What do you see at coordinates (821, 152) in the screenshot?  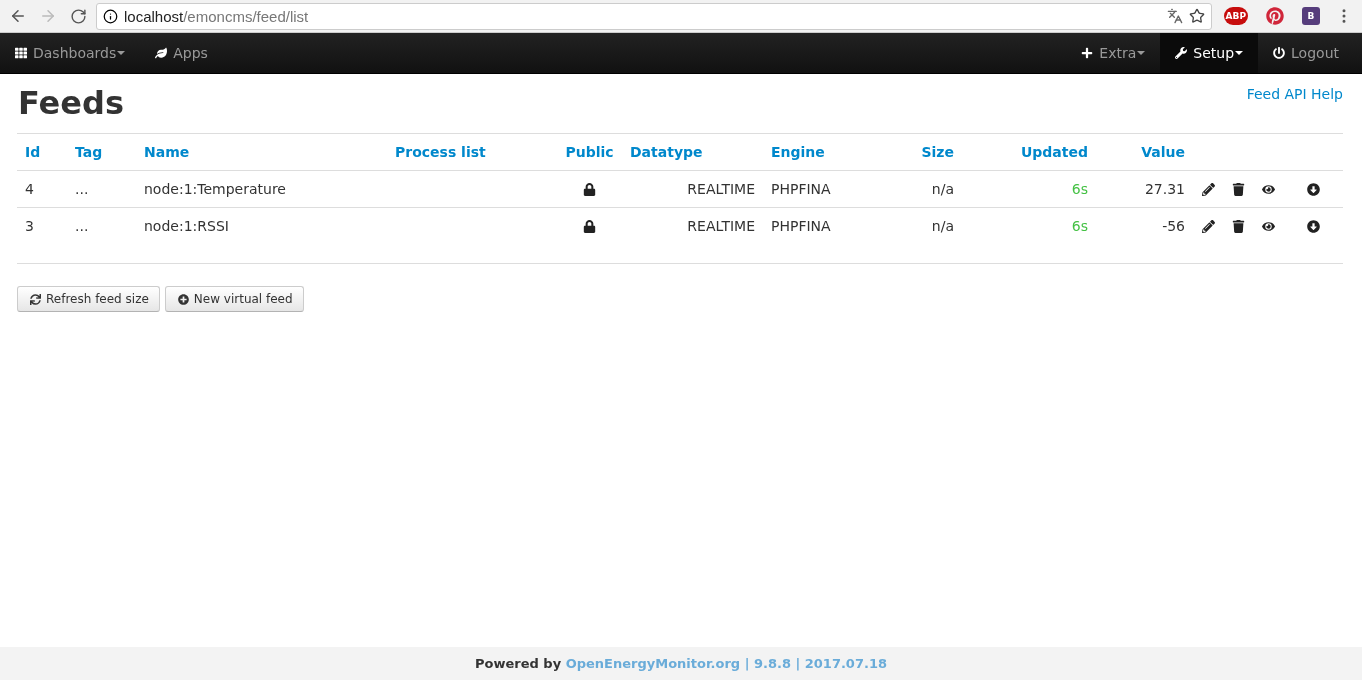 I see `column-header: Engine` at bounding box center [821, 152].